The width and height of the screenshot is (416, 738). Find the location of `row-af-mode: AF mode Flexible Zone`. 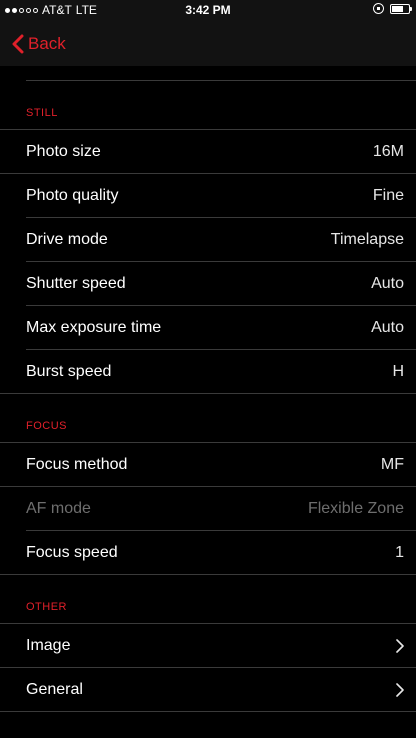

row-af-mode: AF mode Flexible Zone is located at coordinates (221, 509).